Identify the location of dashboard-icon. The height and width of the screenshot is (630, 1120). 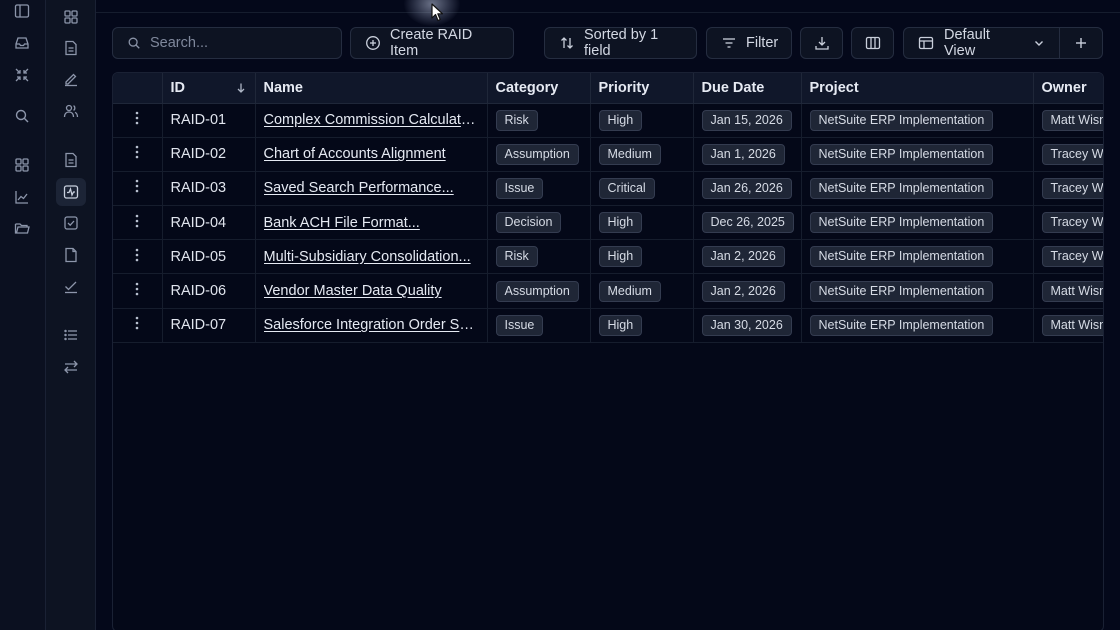
(22, 165).